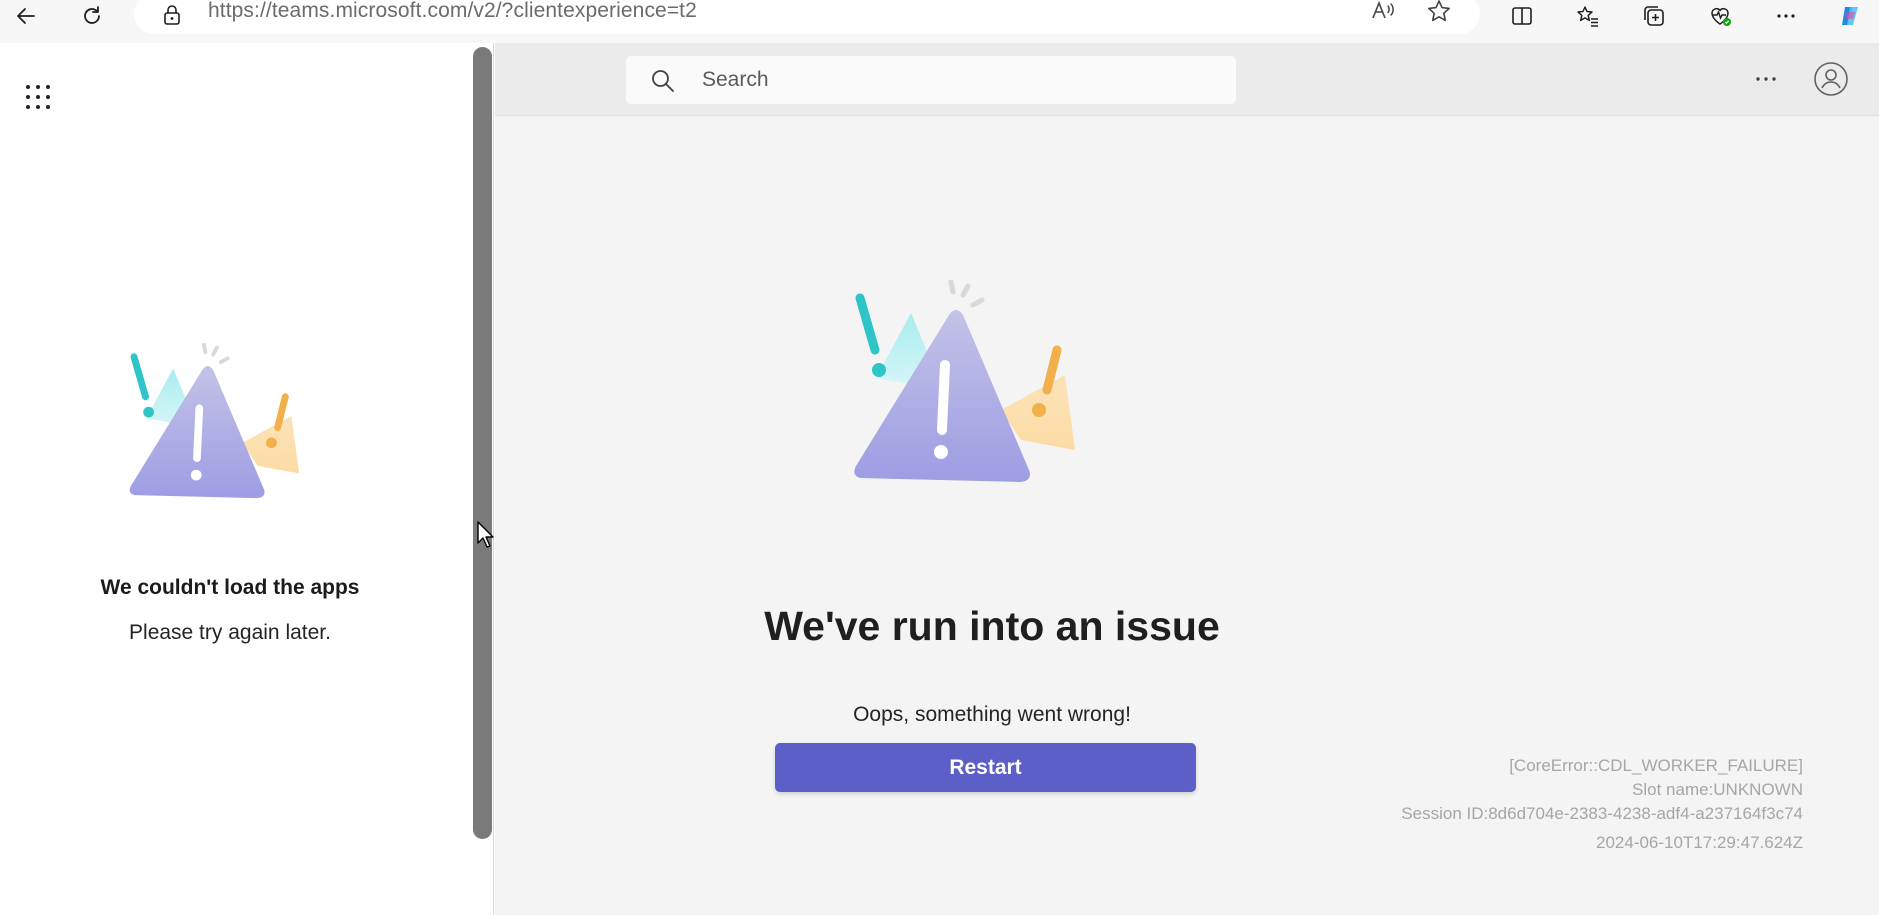 The image size is (1879, 915). I want to click on back-arrow-icon, so click(26, 16).